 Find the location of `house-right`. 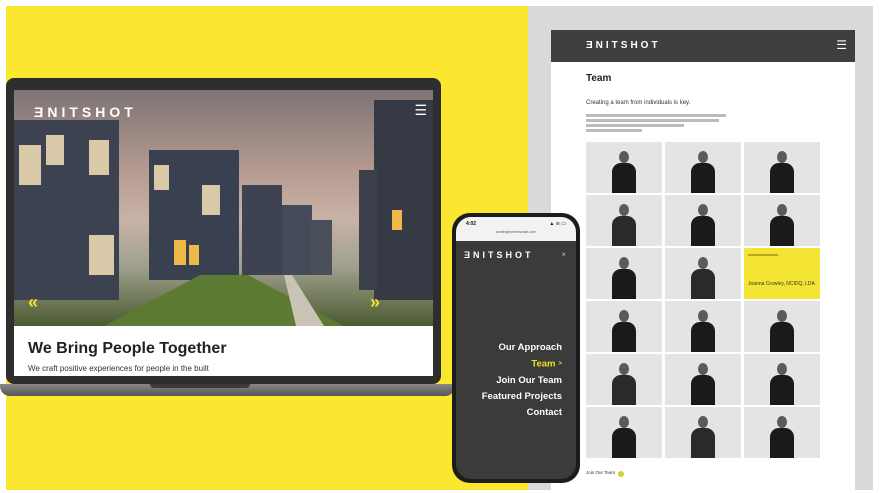

house-right is located at coordinates (403, 200).